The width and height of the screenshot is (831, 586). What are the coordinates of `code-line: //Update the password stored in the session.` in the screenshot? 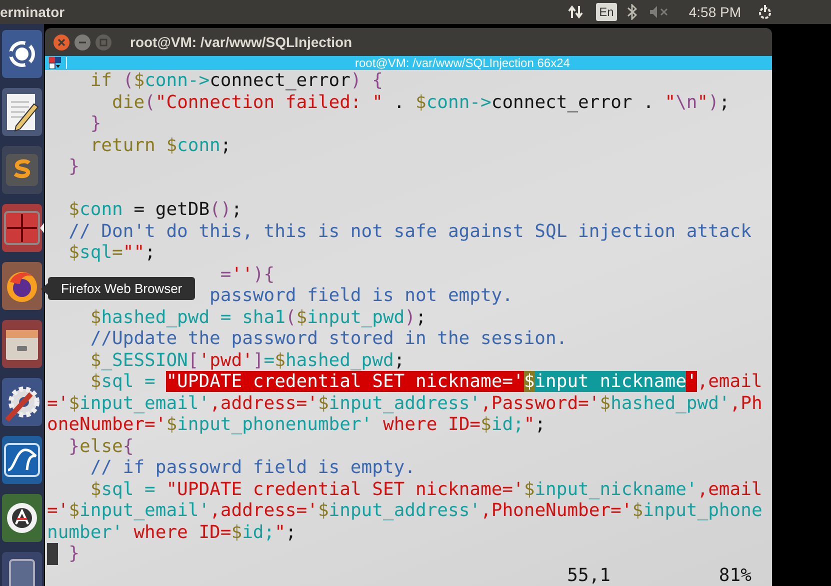 It's located at (328, 339).